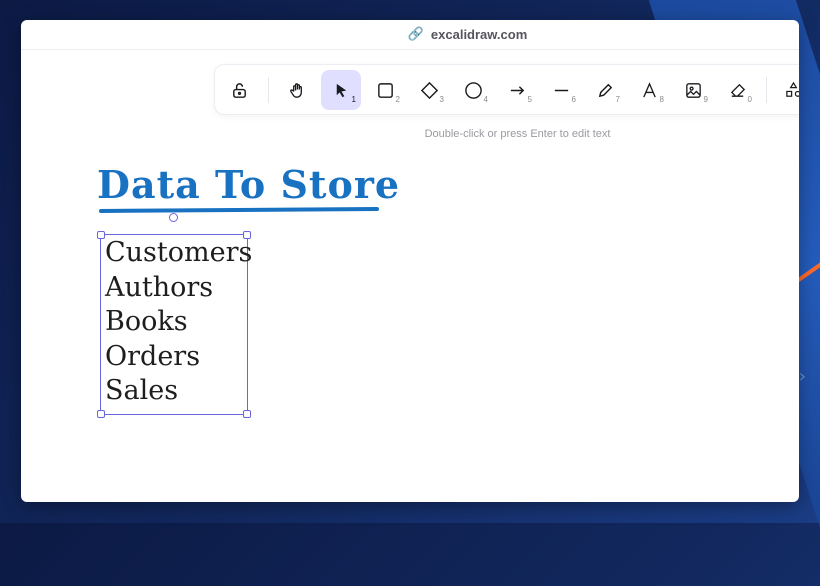 The image size is (820, 586). I want to click on url-text: excalidraw.com, so click(479, 34).